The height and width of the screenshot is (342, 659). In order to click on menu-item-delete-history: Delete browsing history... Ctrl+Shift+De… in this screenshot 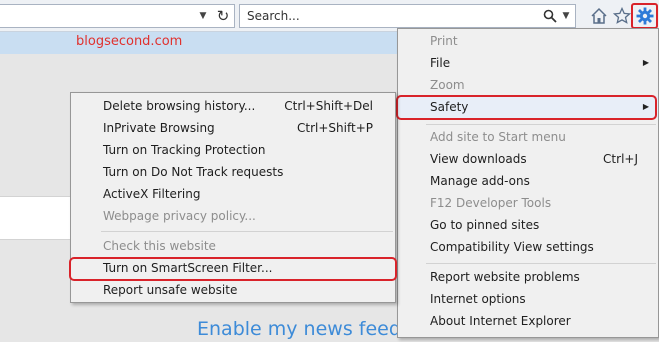, I will do `click(233, 106)`.